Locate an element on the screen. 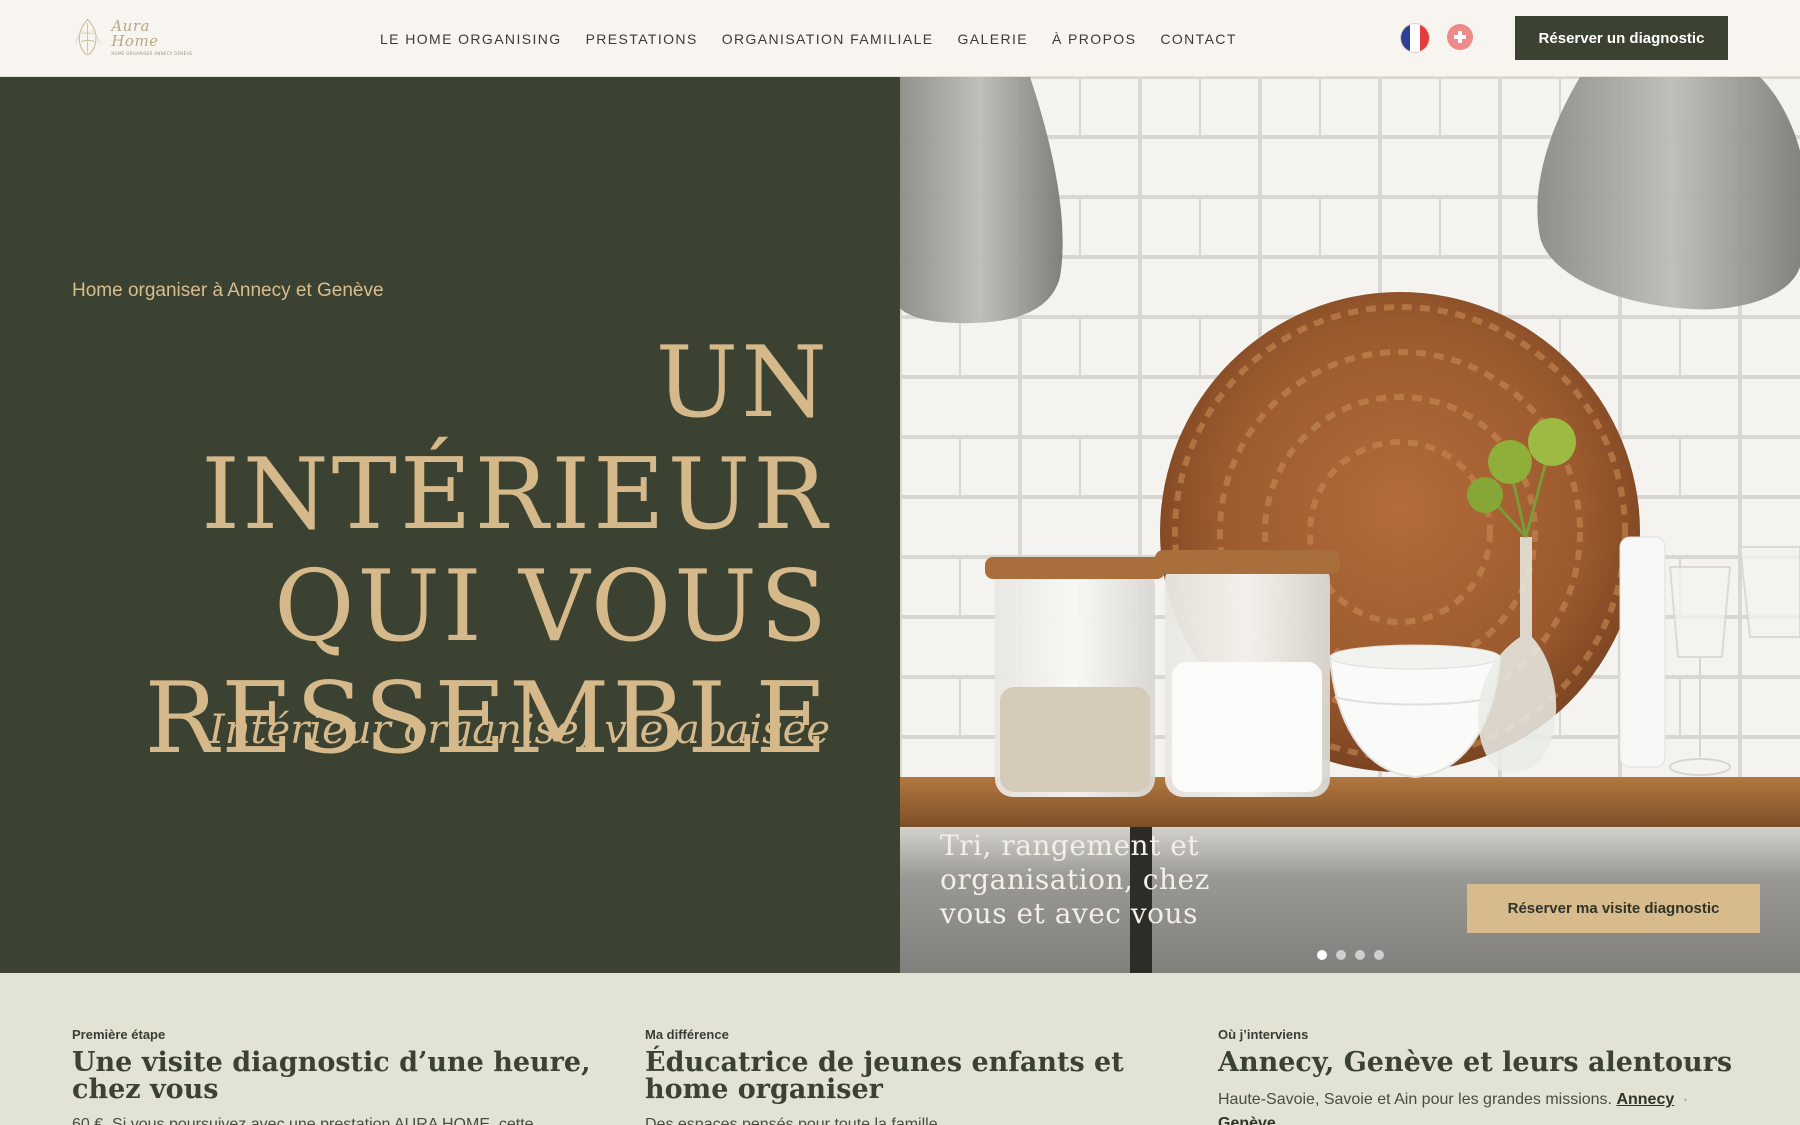 This screenshot has height=1125, width=1800. hero-kicker: Home organiser à Annecy et Genève is located at coordinates (228, 290).